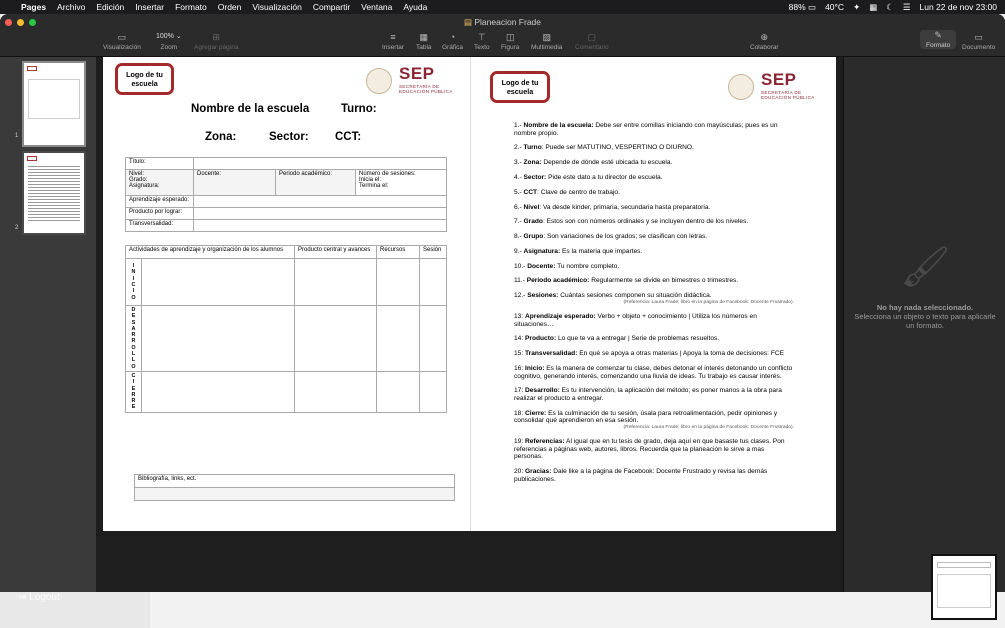 The width and height of the screenshot is (1005, 628). What do you see at coordinates (159, 182) in the screenshot?
I see `nivel-cell: Nivel: Grado: Asignatura:` at bounding box center [159, 182].